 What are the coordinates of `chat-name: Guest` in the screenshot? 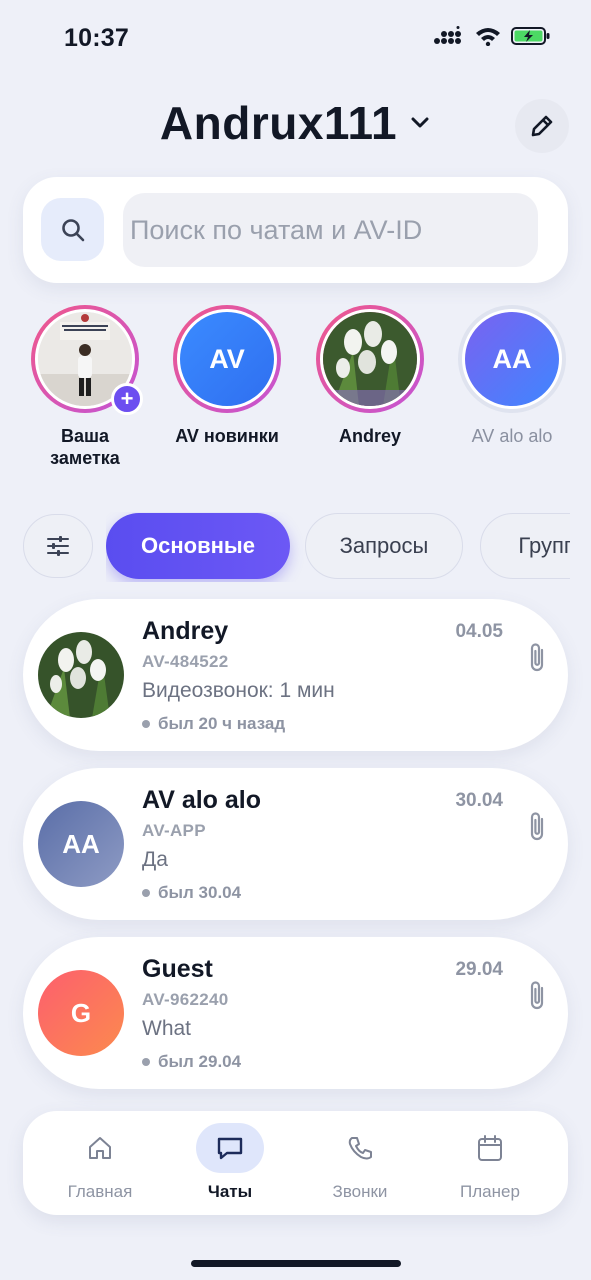 It's located at (177, 969).